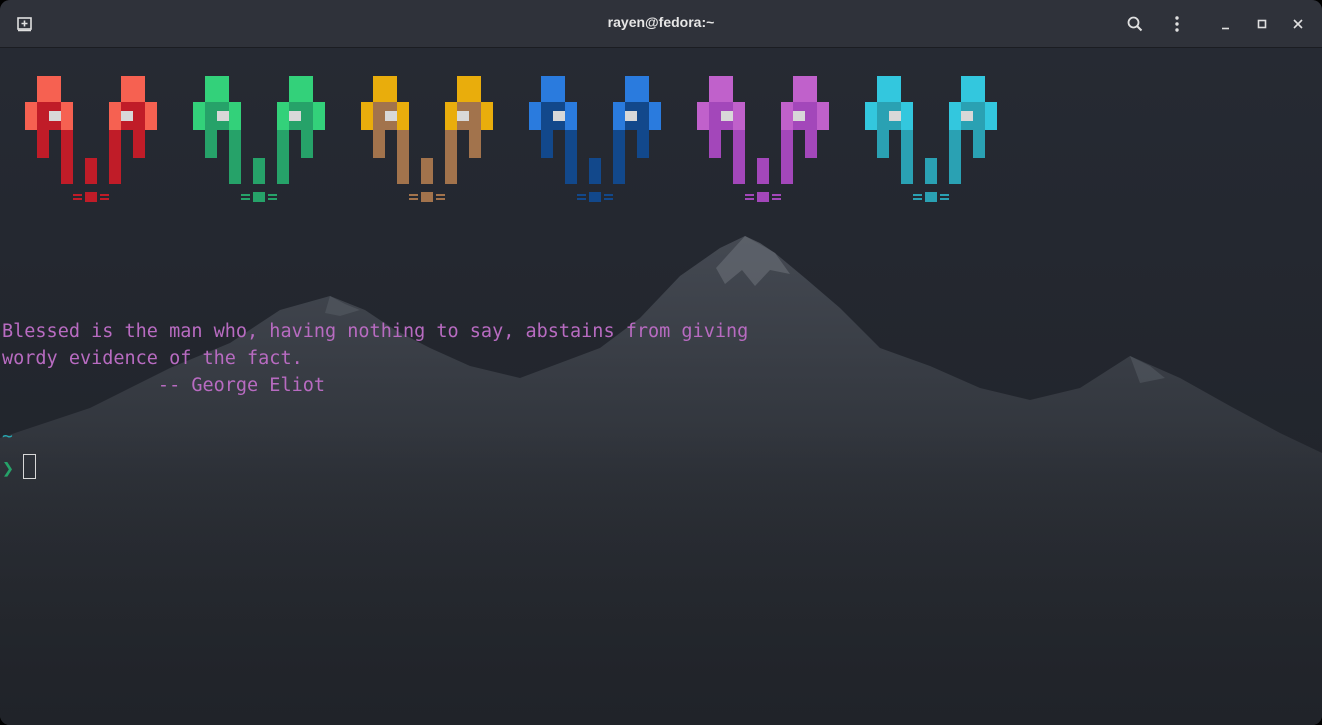 This screenshot has width=1322, height=725. I want to click on close-icon, so click(1298, 24).